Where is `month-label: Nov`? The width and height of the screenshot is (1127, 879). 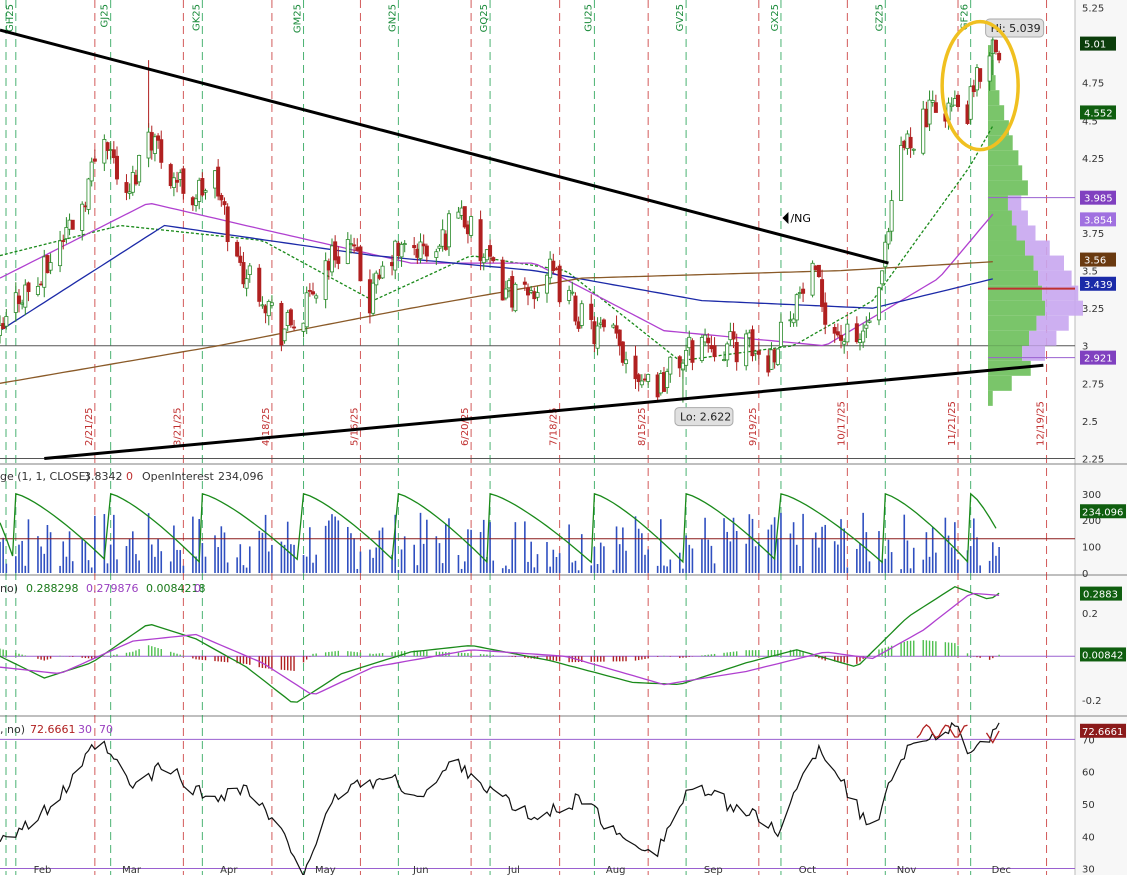 month-label: Nov is located at coordinates (907, 870).